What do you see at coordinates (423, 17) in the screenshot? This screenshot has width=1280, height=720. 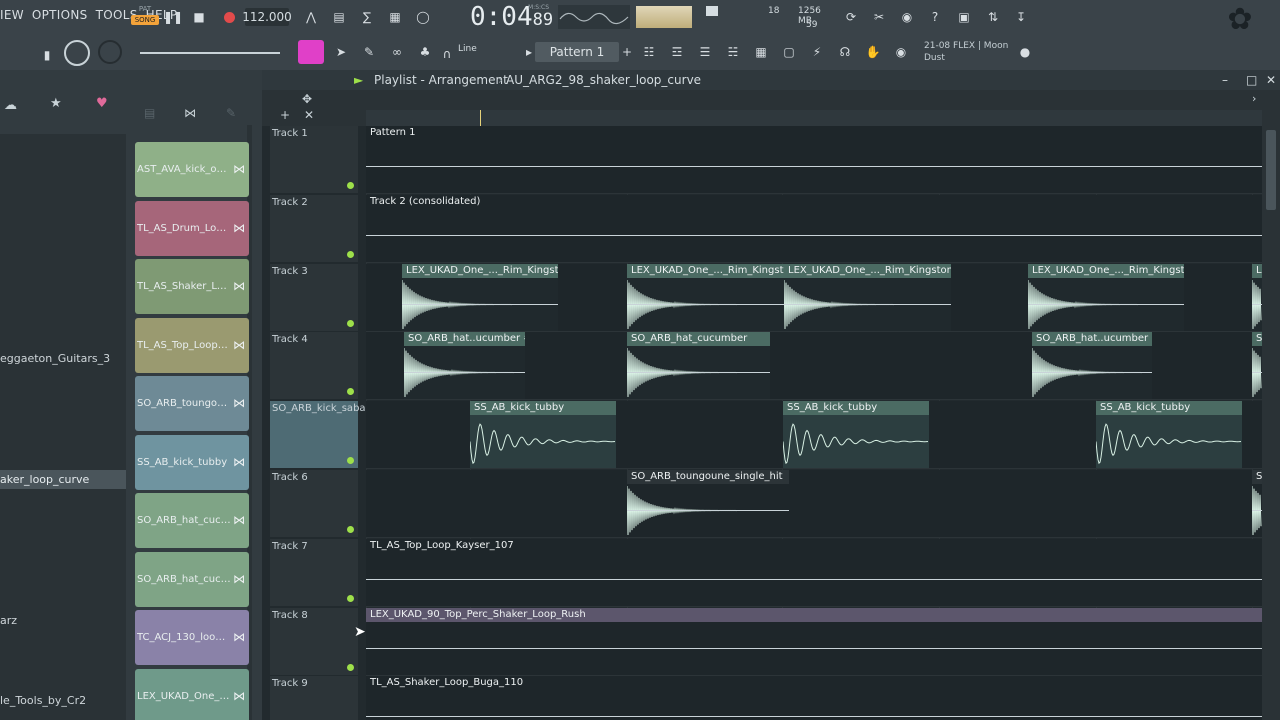 I see `blend-notes-icon: ◯` at bounding box center [423, 17].